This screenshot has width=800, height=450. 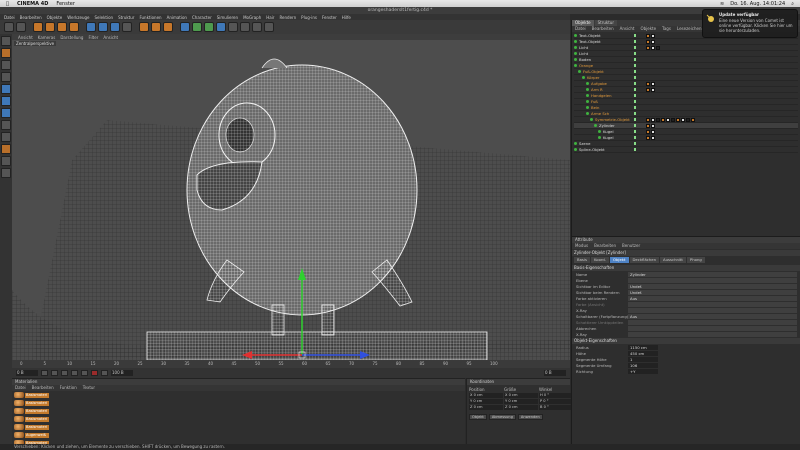 I want to click on menu-item: Hair, so click(x=270, y=17).